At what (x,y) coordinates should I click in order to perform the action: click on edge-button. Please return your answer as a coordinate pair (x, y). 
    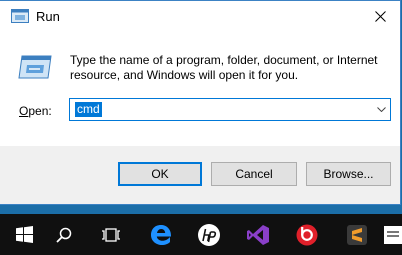
    Looking at the image, I should click on (161, 234).